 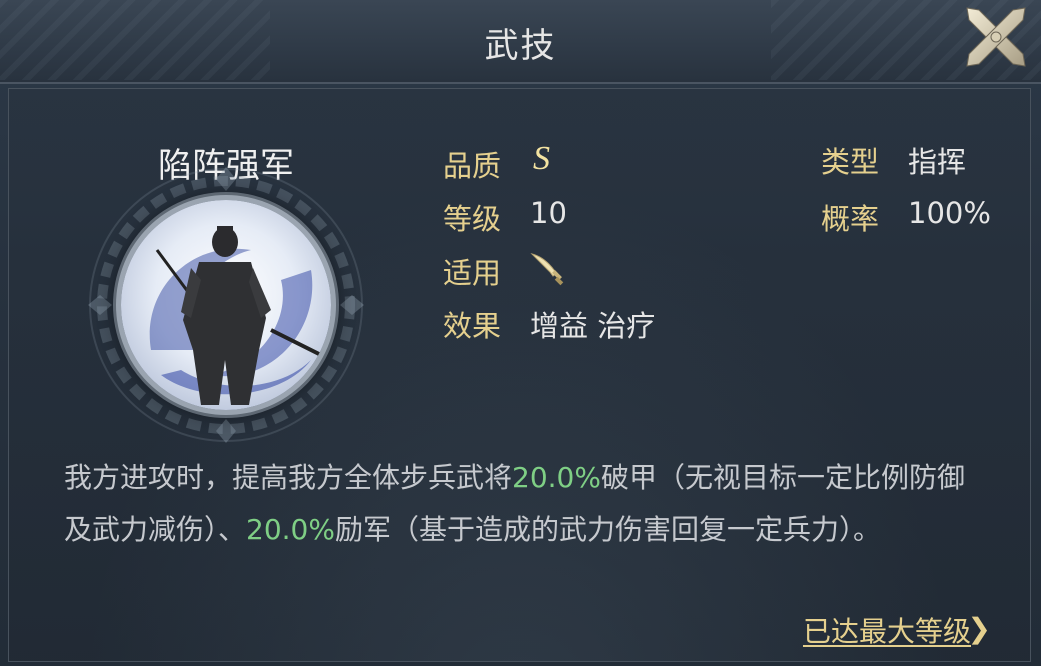 What do you see at coordinates (887, 630) in the screenshot?
I see `max-level-link: 已达最大等级` at bounding box center [887, 630].